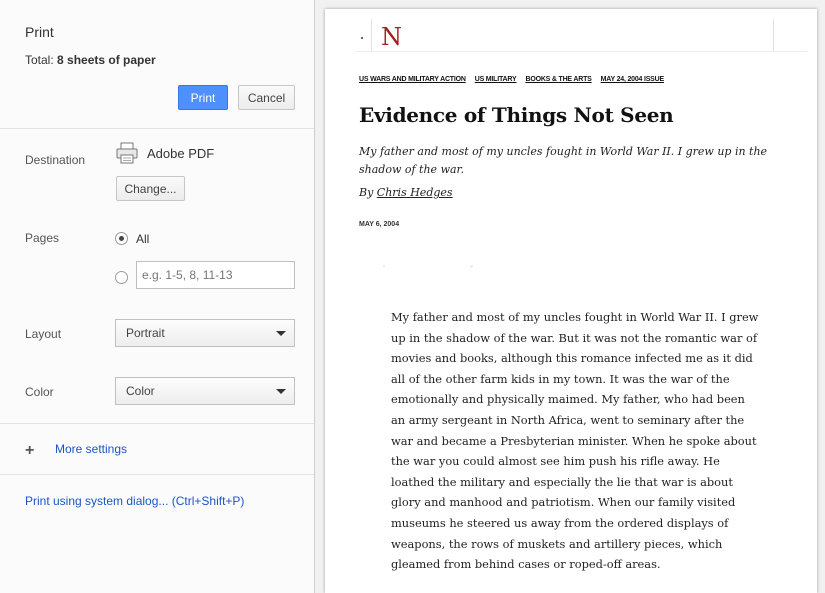  Describe the element at coordinates (581, 51) in the screenshot. I see `header-divider` at that location.